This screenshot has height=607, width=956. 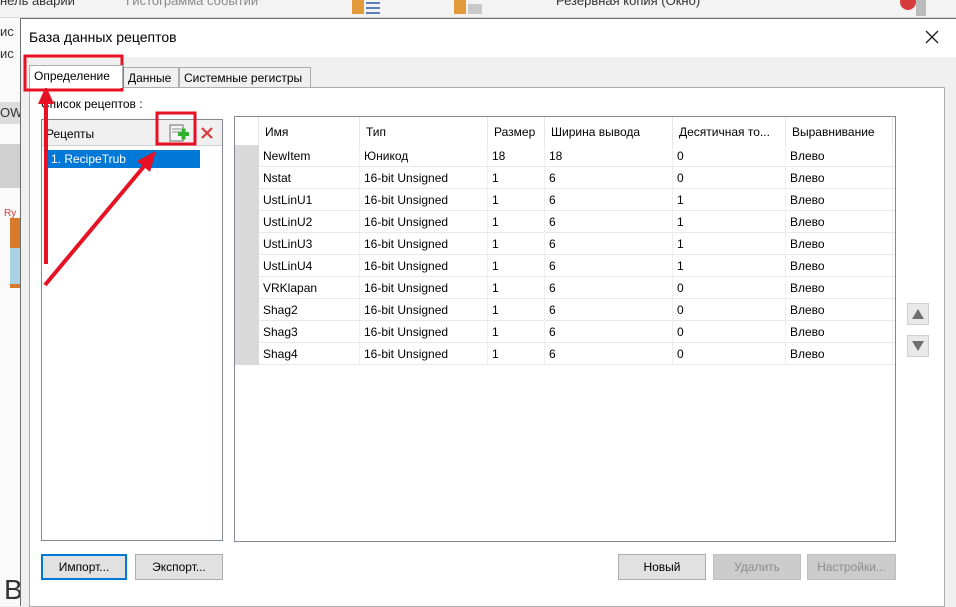 I want to click on delete-item-button: Удалить, so click(x=757, y=567).